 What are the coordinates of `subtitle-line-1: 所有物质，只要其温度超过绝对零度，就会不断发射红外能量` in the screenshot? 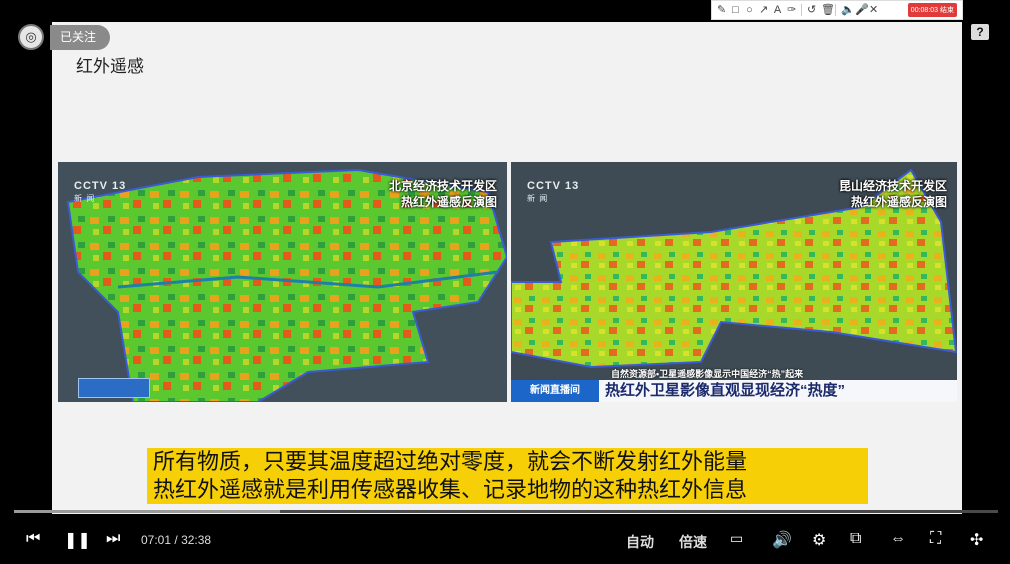 It's located at (507, 462).